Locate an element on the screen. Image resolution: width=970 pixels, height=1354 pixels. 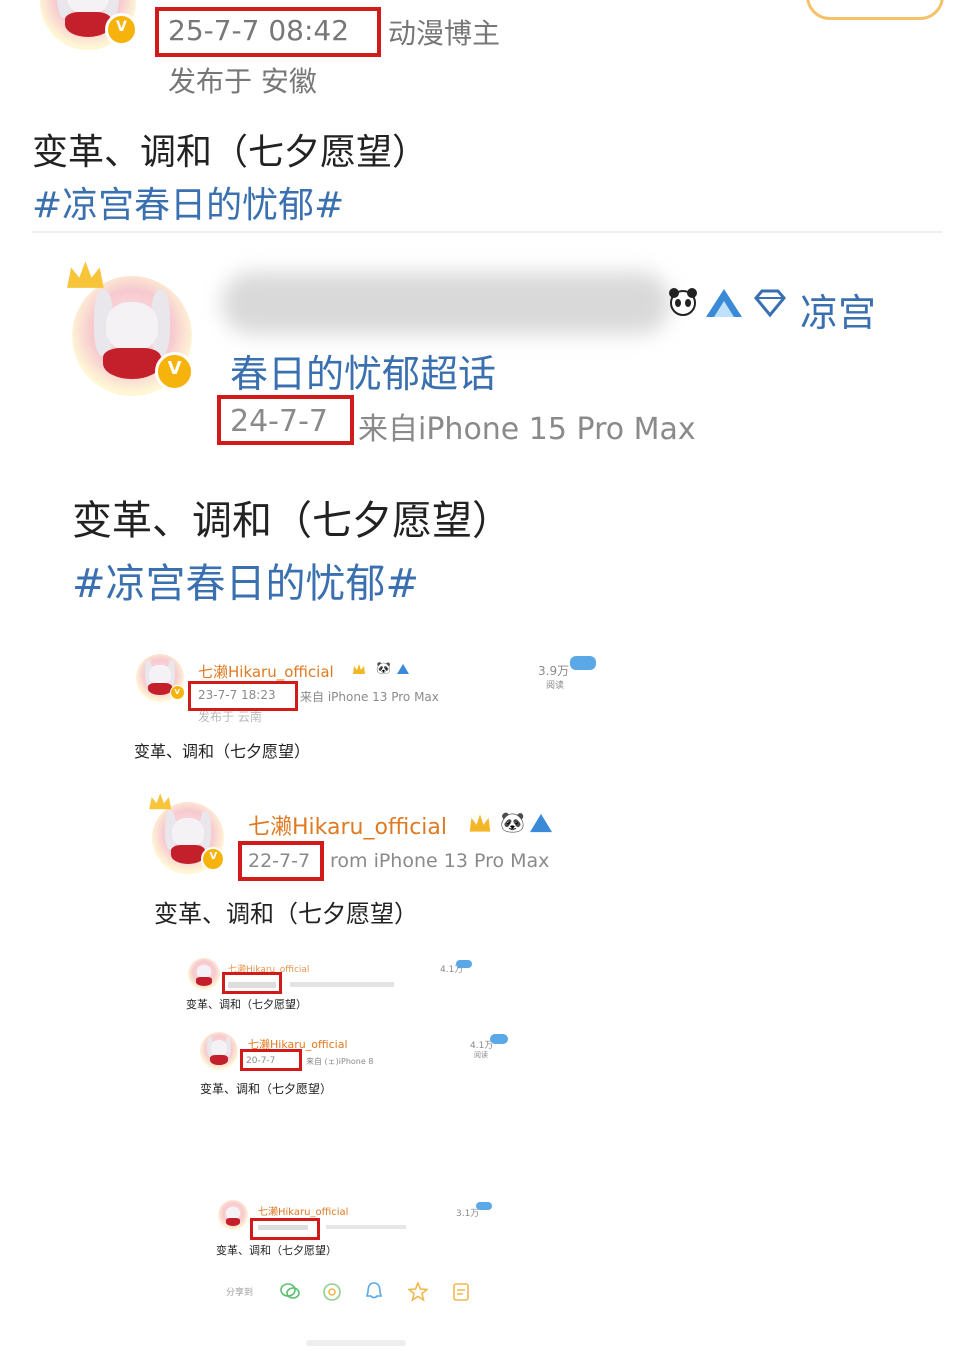
post-source: 来自 iPhone 13 Pro Max is located at coordinates (369, 697).